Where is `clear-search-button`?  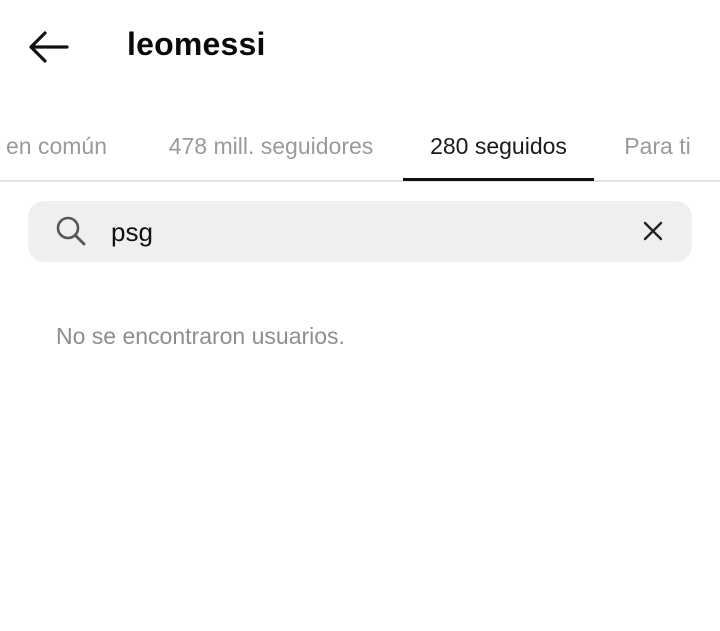
clear-search-button is located at coordinates (653, 231).